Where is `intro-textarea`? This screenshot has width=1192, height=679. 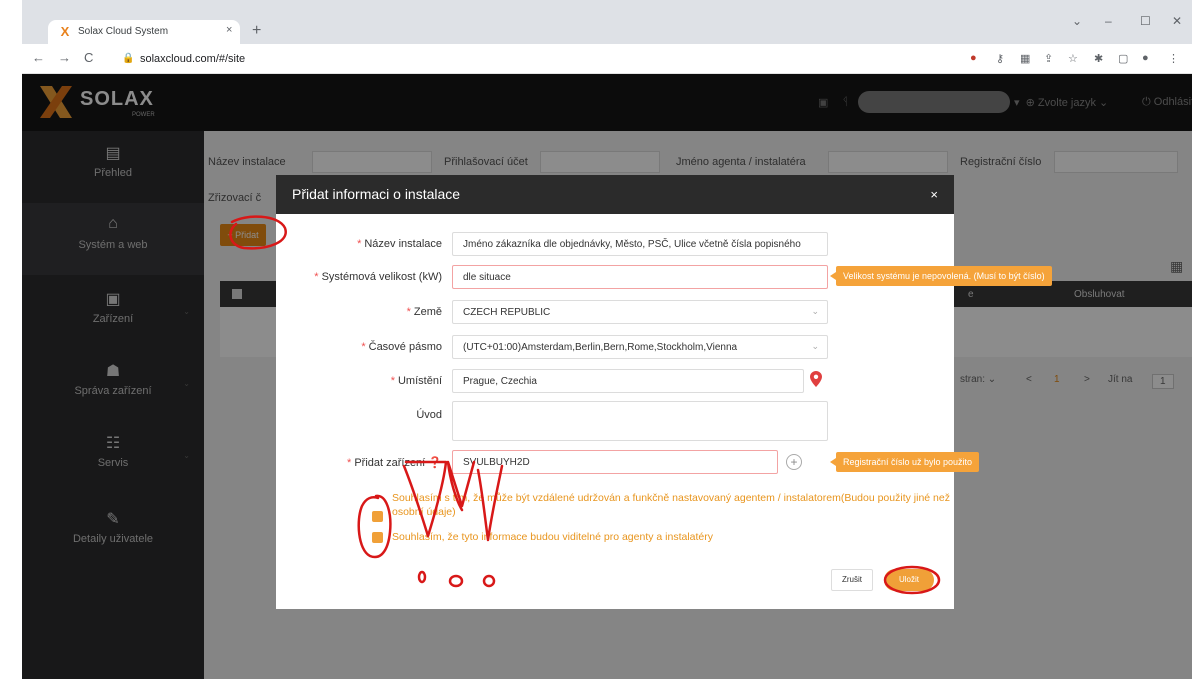
intro-textarea is located at coordinates (640, 421).